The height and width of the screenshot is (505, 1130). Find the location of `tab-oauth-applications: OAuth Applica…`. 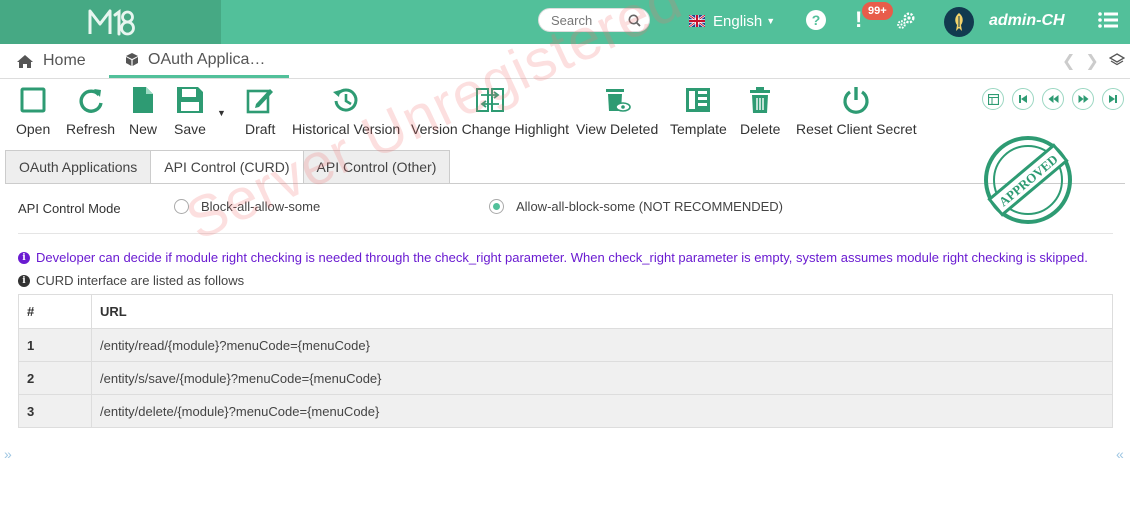

tab-oauth-applications: OAuth Applica… is located at coordinates (199, 61).